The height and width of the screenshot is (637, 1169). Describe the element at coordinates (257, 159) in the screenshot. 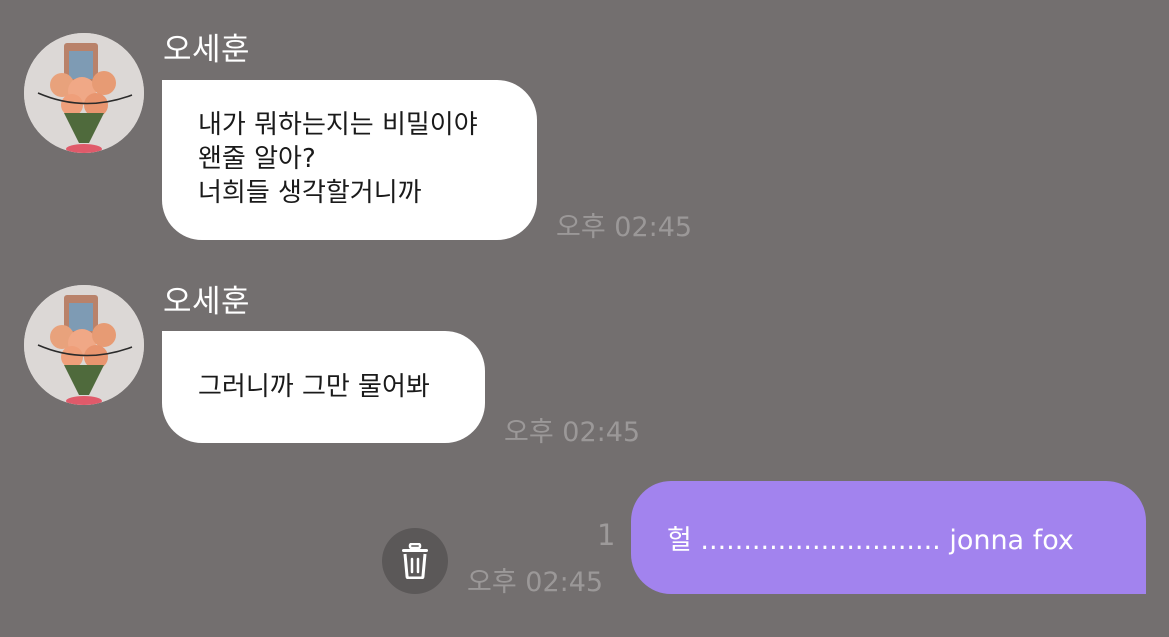

I see `message-line: 왠줄 알아?` at that location.